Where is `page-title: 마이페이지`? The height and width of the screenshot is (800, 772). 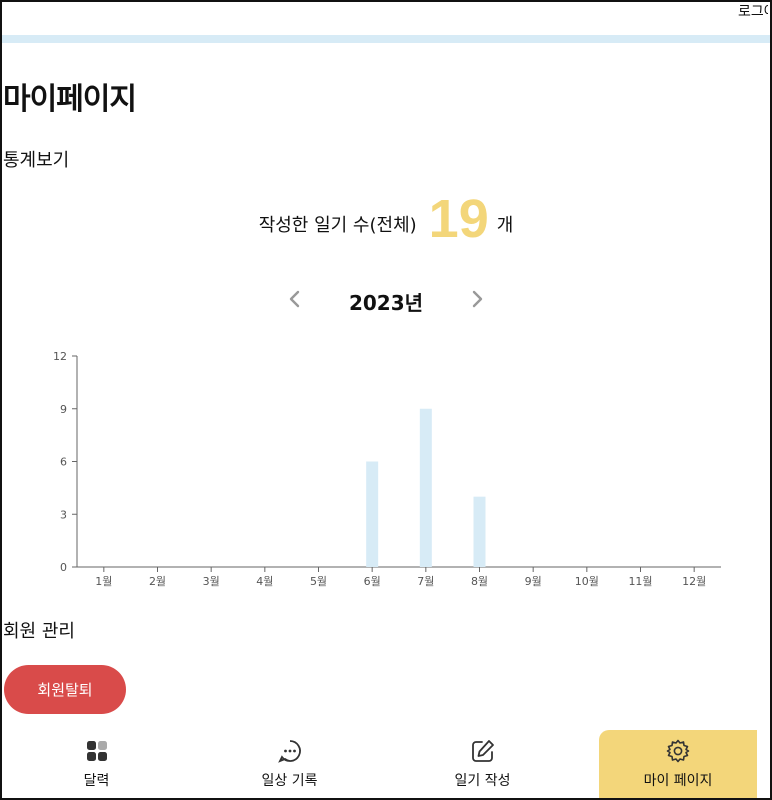
page-title: 마이페이지 is located at coordinates (70, 99).